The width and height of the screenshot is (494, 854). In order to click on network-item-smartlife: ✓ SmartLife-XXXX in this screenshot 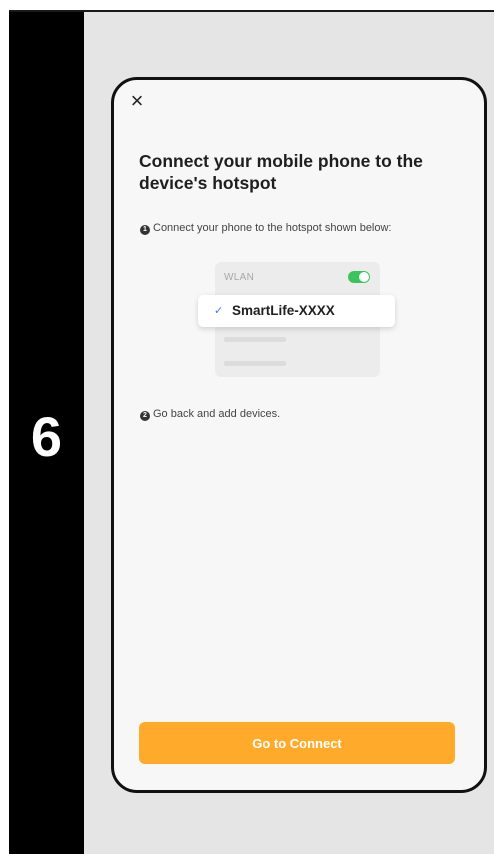, I will do `click(296, 311)`.